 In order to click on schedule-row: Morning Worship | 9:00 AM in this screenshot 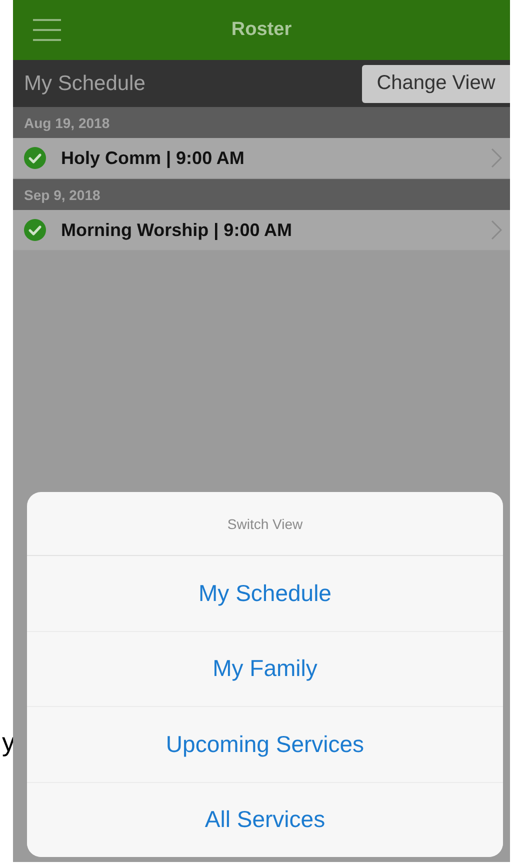, I will do `click(261, 230)`.